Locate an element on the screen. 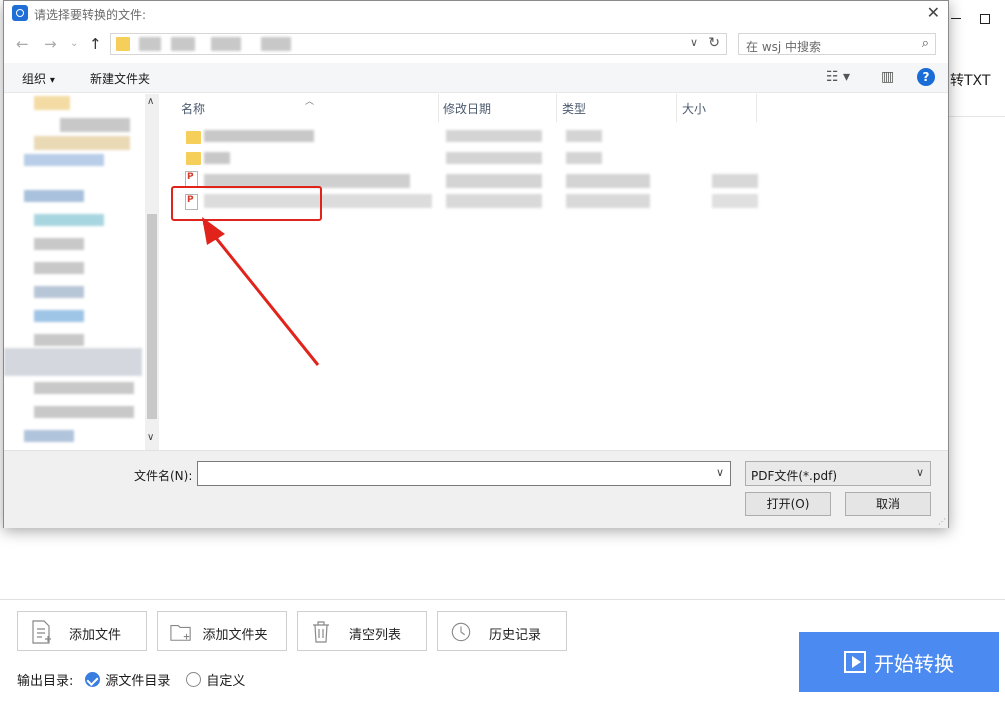 This screenshot has width=1005, height=706. recent-dropdown-icon: ⌄ is located at coordinates (74, 43).